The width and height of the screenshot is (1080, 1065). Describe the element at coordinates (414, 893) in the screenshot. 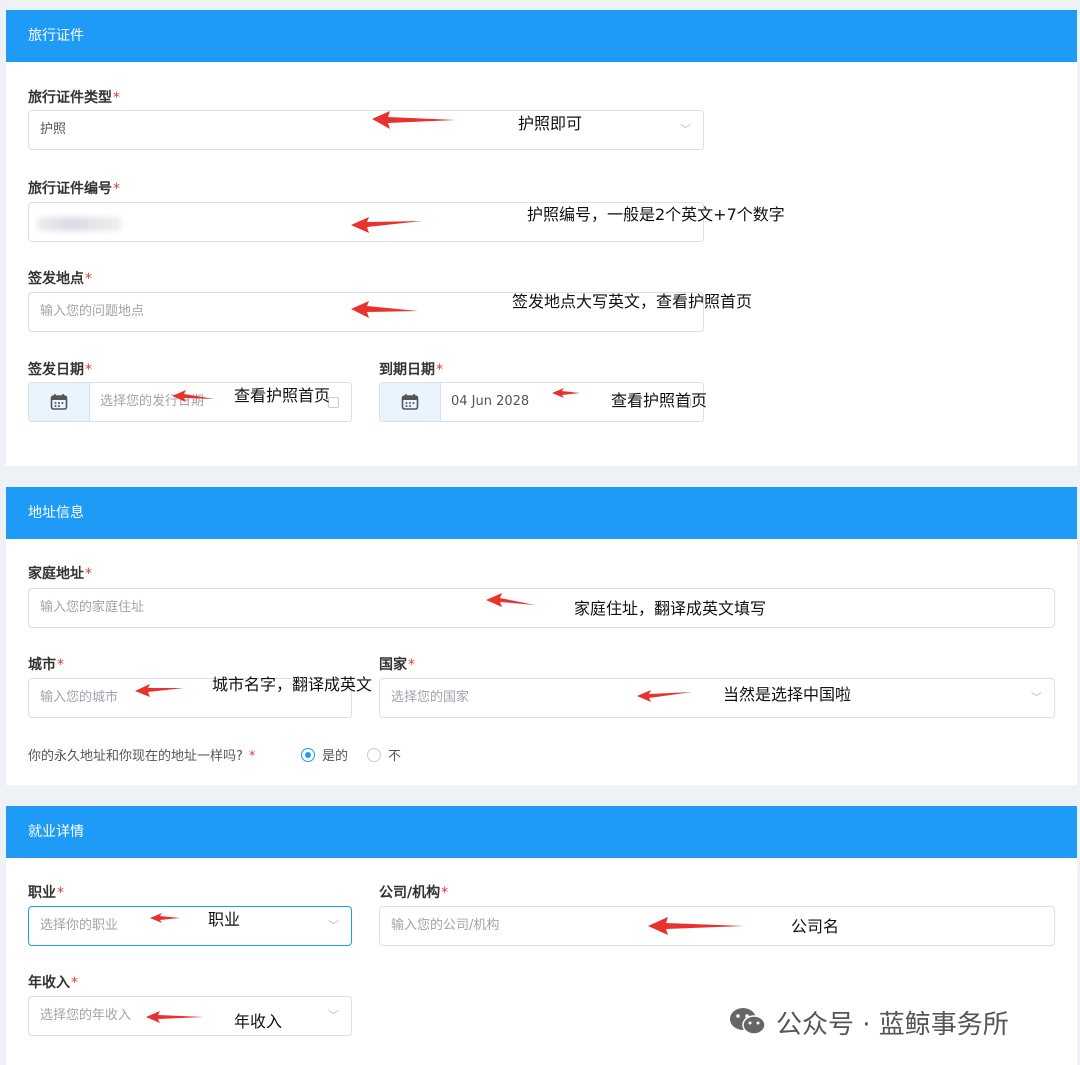

I see `company-label: 公司/机构*` at that location.